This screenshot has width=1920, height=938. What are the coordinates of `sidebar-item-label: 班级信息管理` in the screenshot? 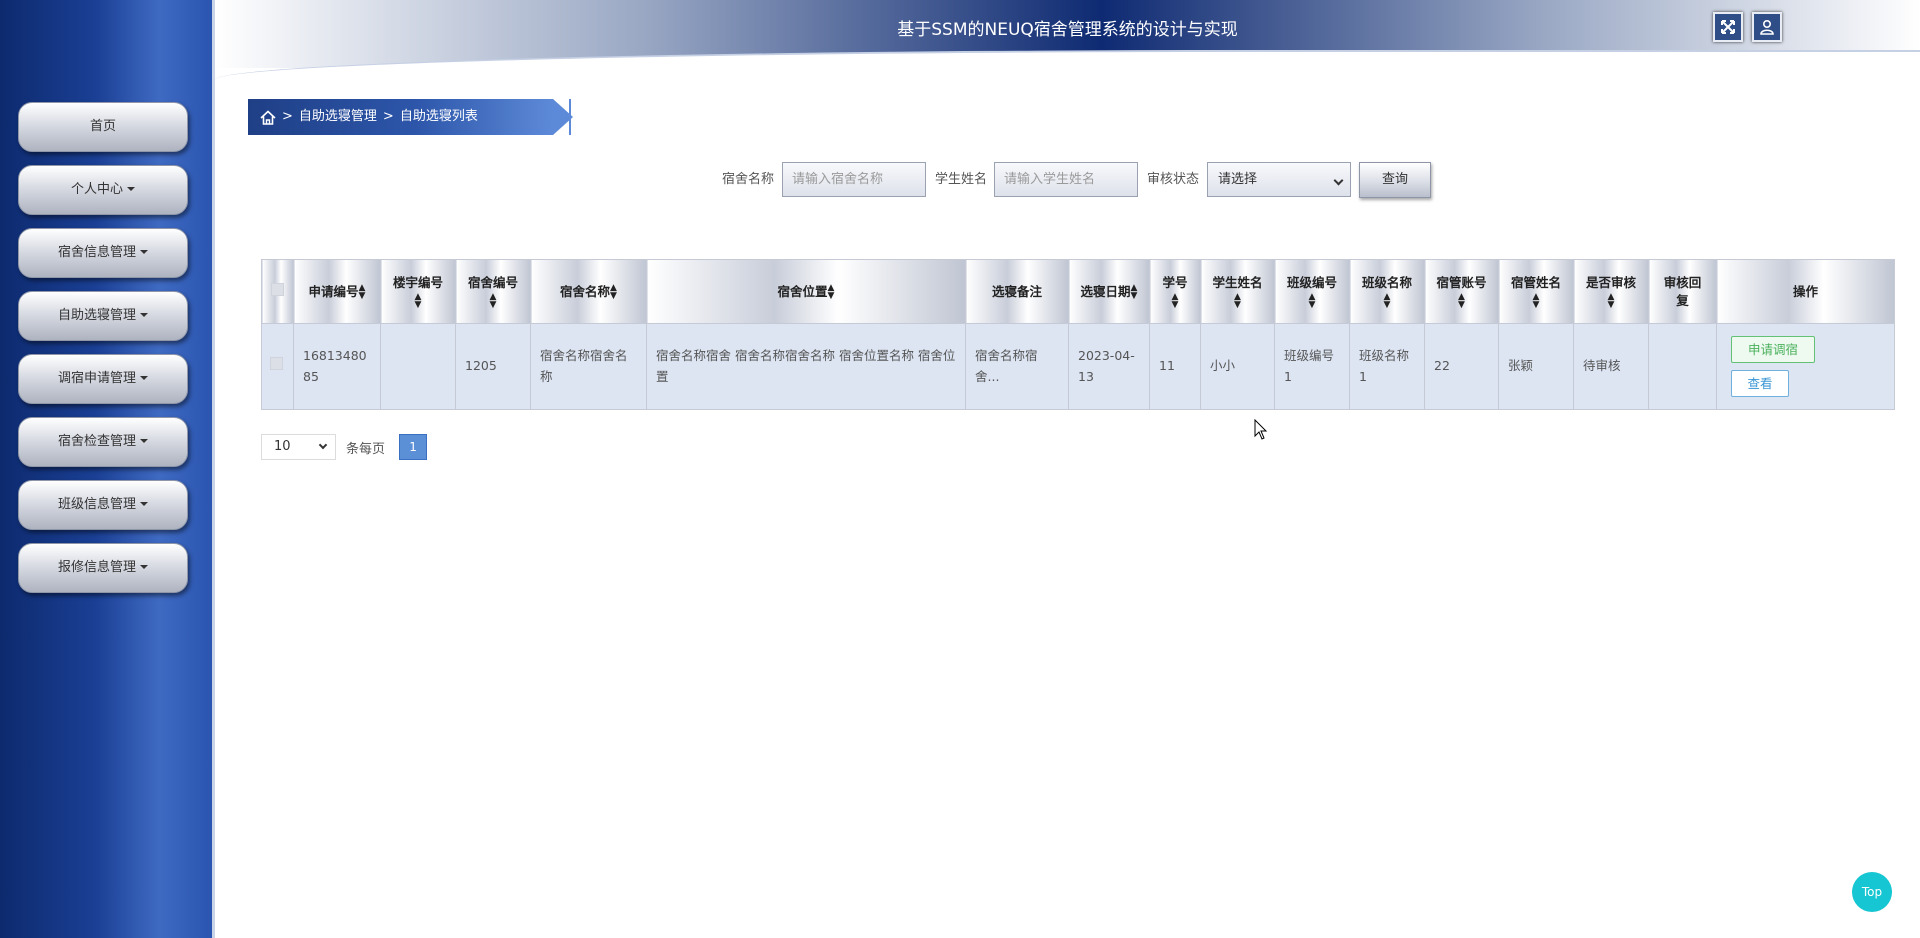 It's located at (96, 504).